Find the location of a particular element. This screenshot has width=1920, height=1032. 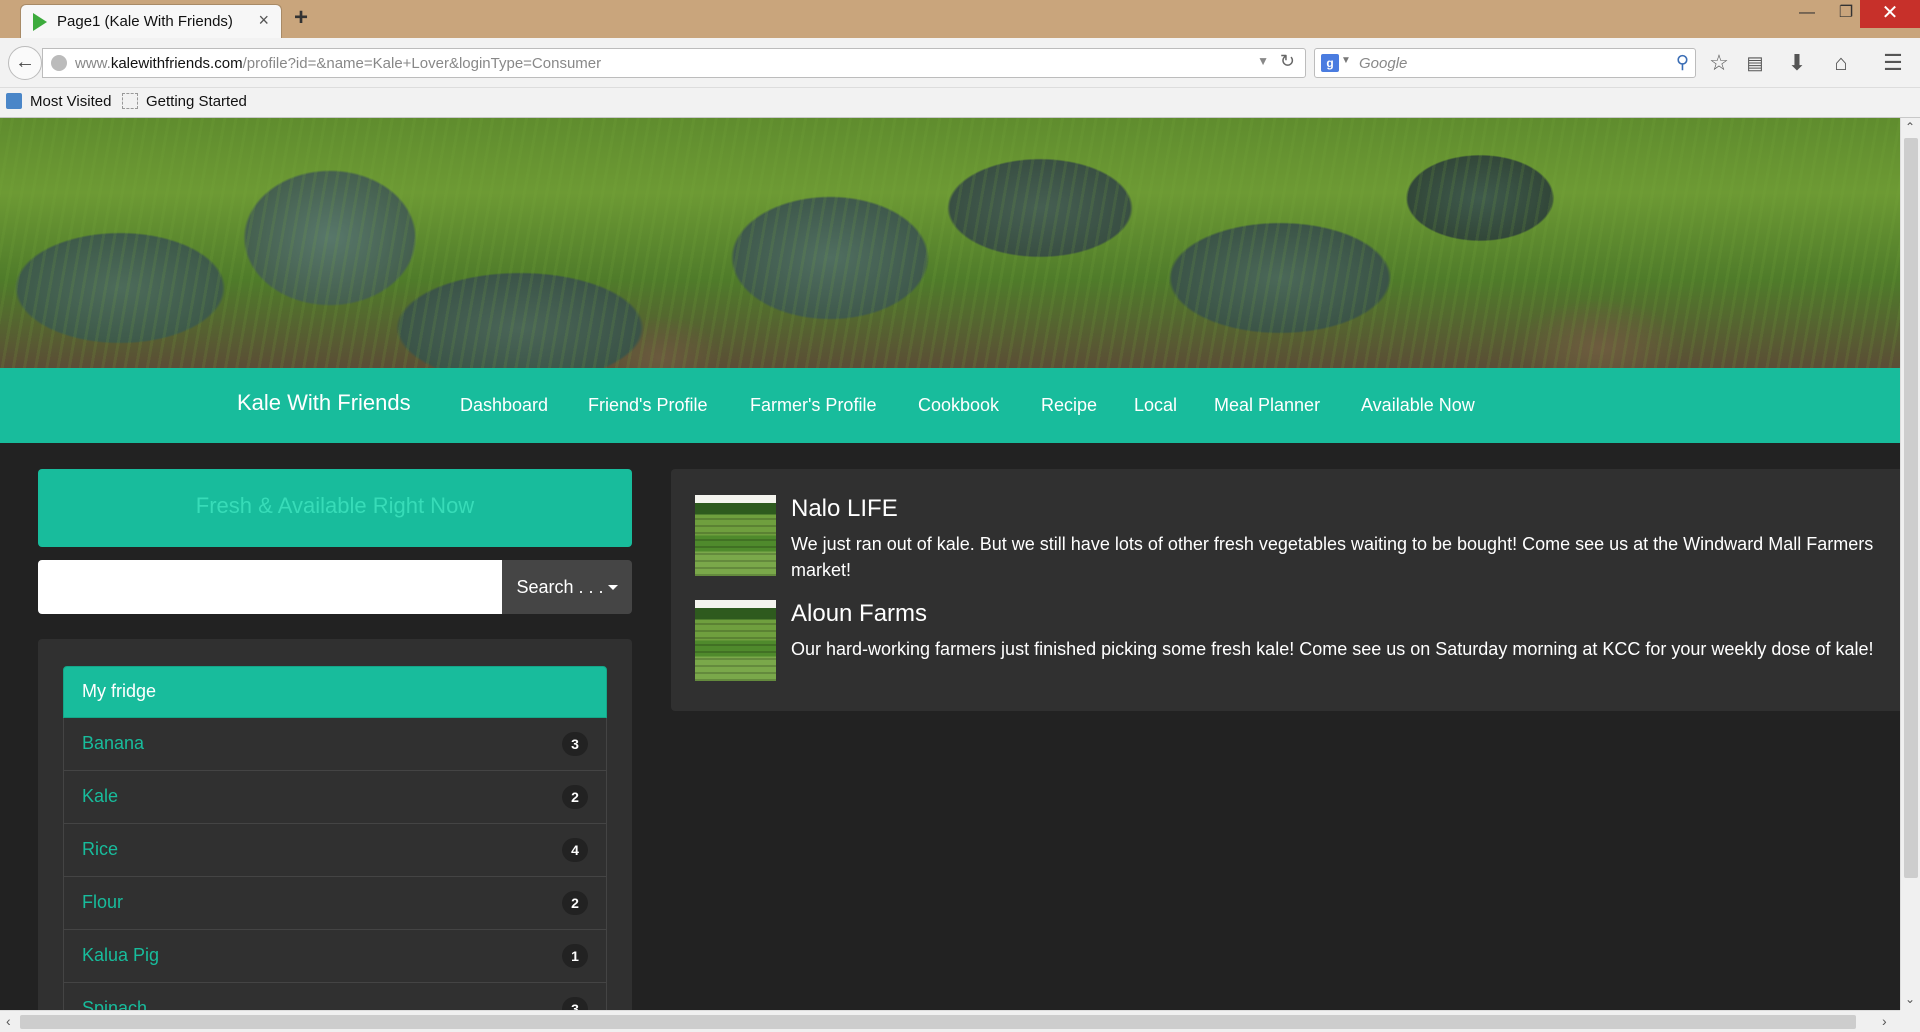

horizontal-scroll-thumb is located at coordinates (938, 1022).